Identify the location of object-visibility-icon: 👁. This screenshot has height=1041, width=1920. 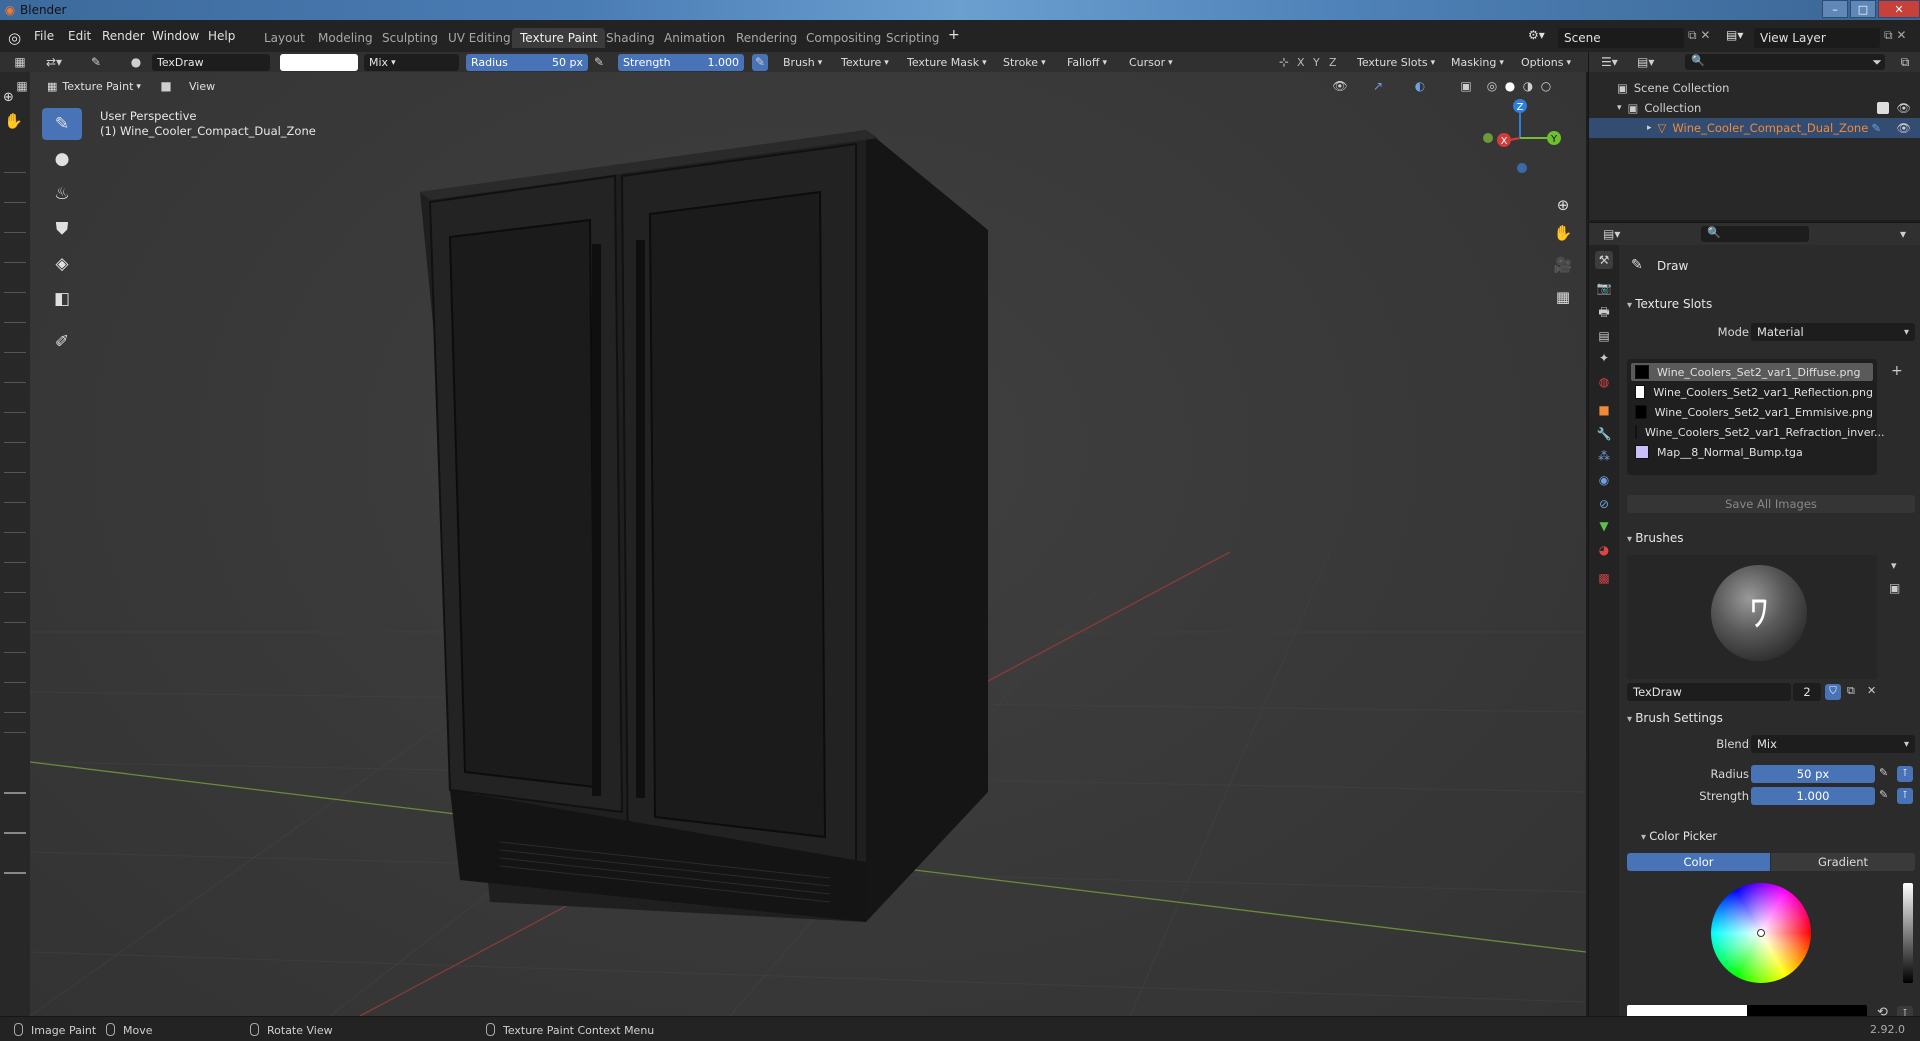
(1903, 128).